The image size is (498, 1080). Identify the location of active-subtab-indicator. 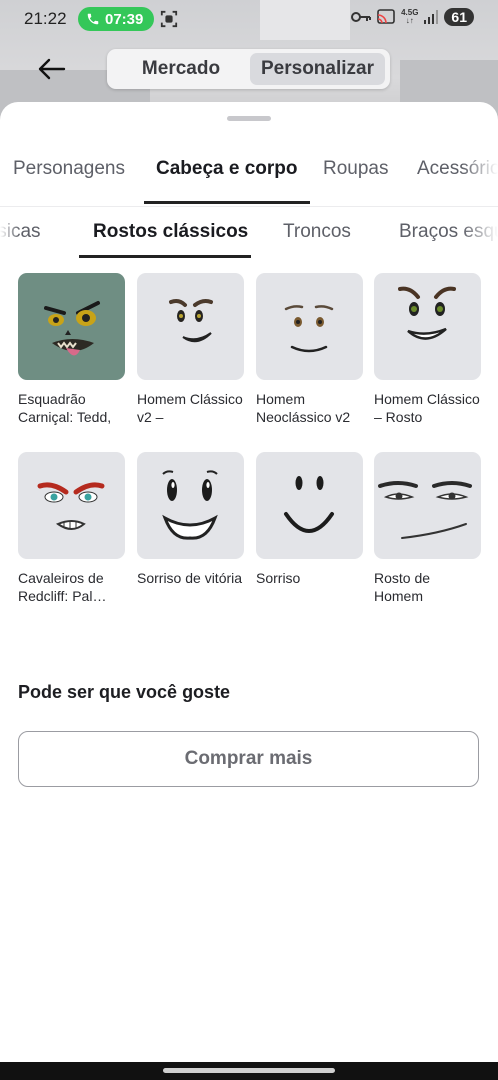
(165, 256).